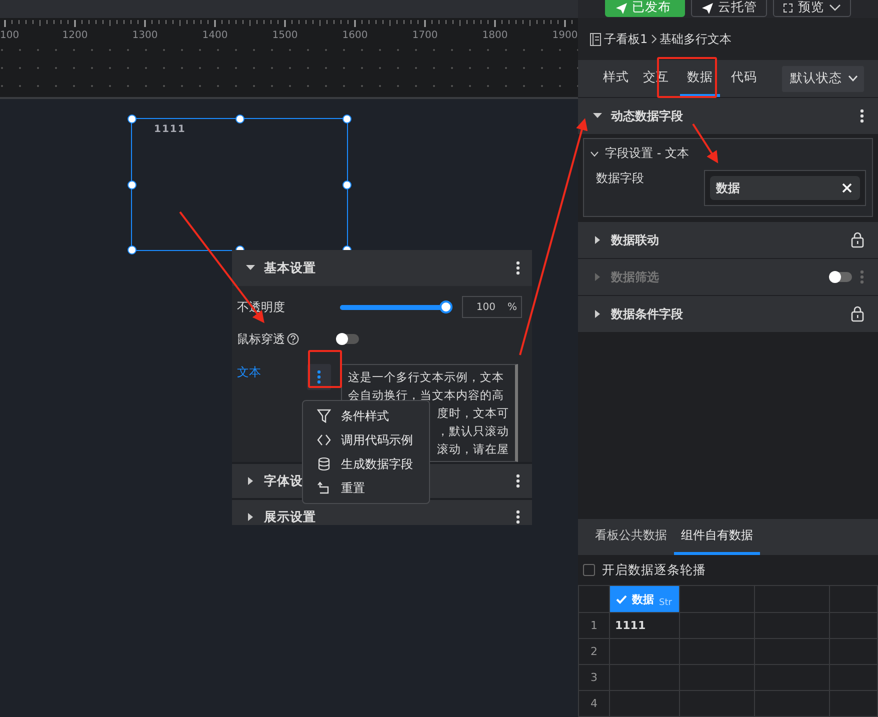  Describe the element at coordinates (10, 35) in the screenshot. I see `ruler-label: 100` at that location.